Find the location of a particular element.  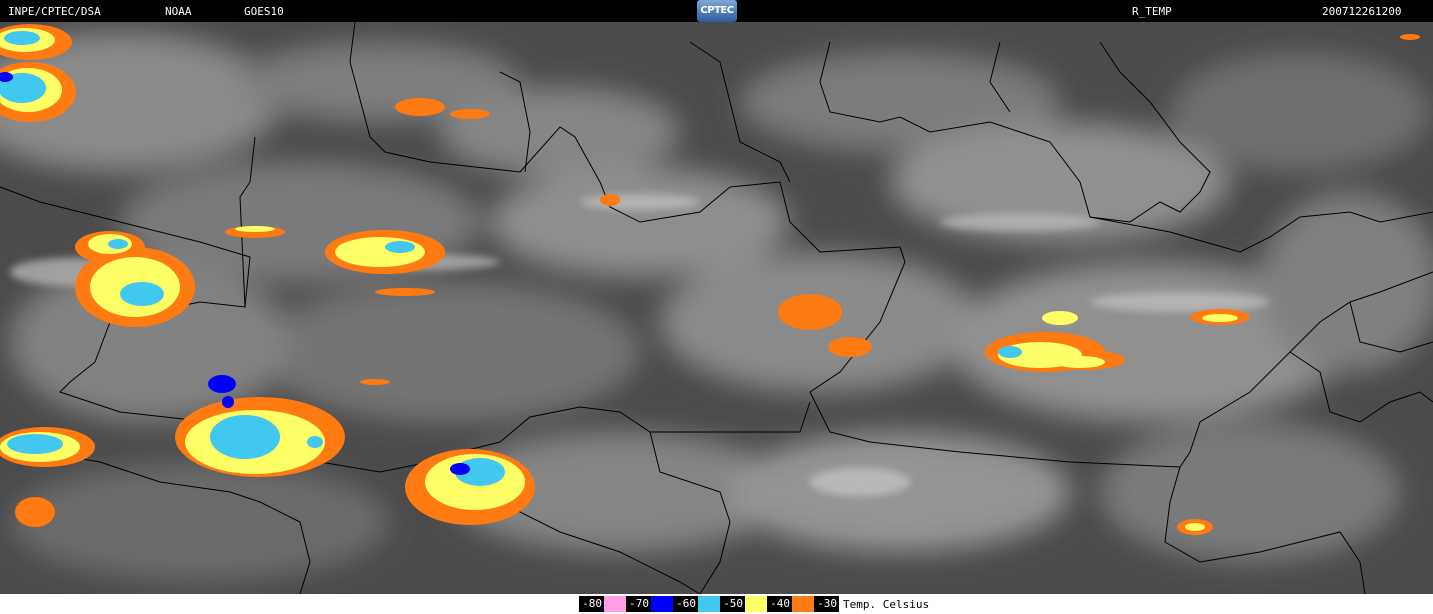

legend-item-minus-30: -30 is located at coordinates (826, 604).